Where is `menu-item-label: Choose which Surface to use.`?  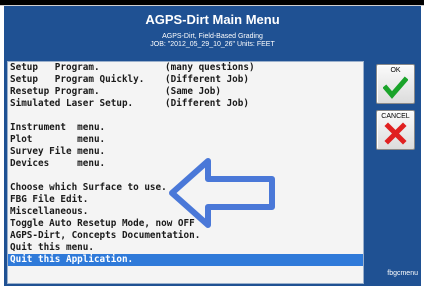
menu-item-label: Choose which Surface to use. is located at coordinates (88, 187).